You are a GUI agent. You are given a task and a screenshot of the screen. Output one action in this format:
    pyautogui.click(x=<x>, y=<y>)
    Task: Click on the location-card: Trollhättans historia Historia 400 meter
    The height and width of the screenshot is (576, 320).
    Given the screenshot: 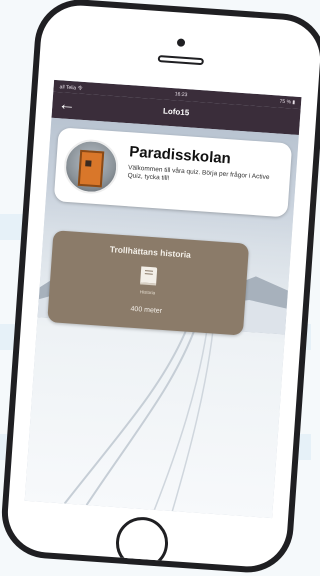 What is the action you would take?
    pyautogui.click(x=148, y=283)
    